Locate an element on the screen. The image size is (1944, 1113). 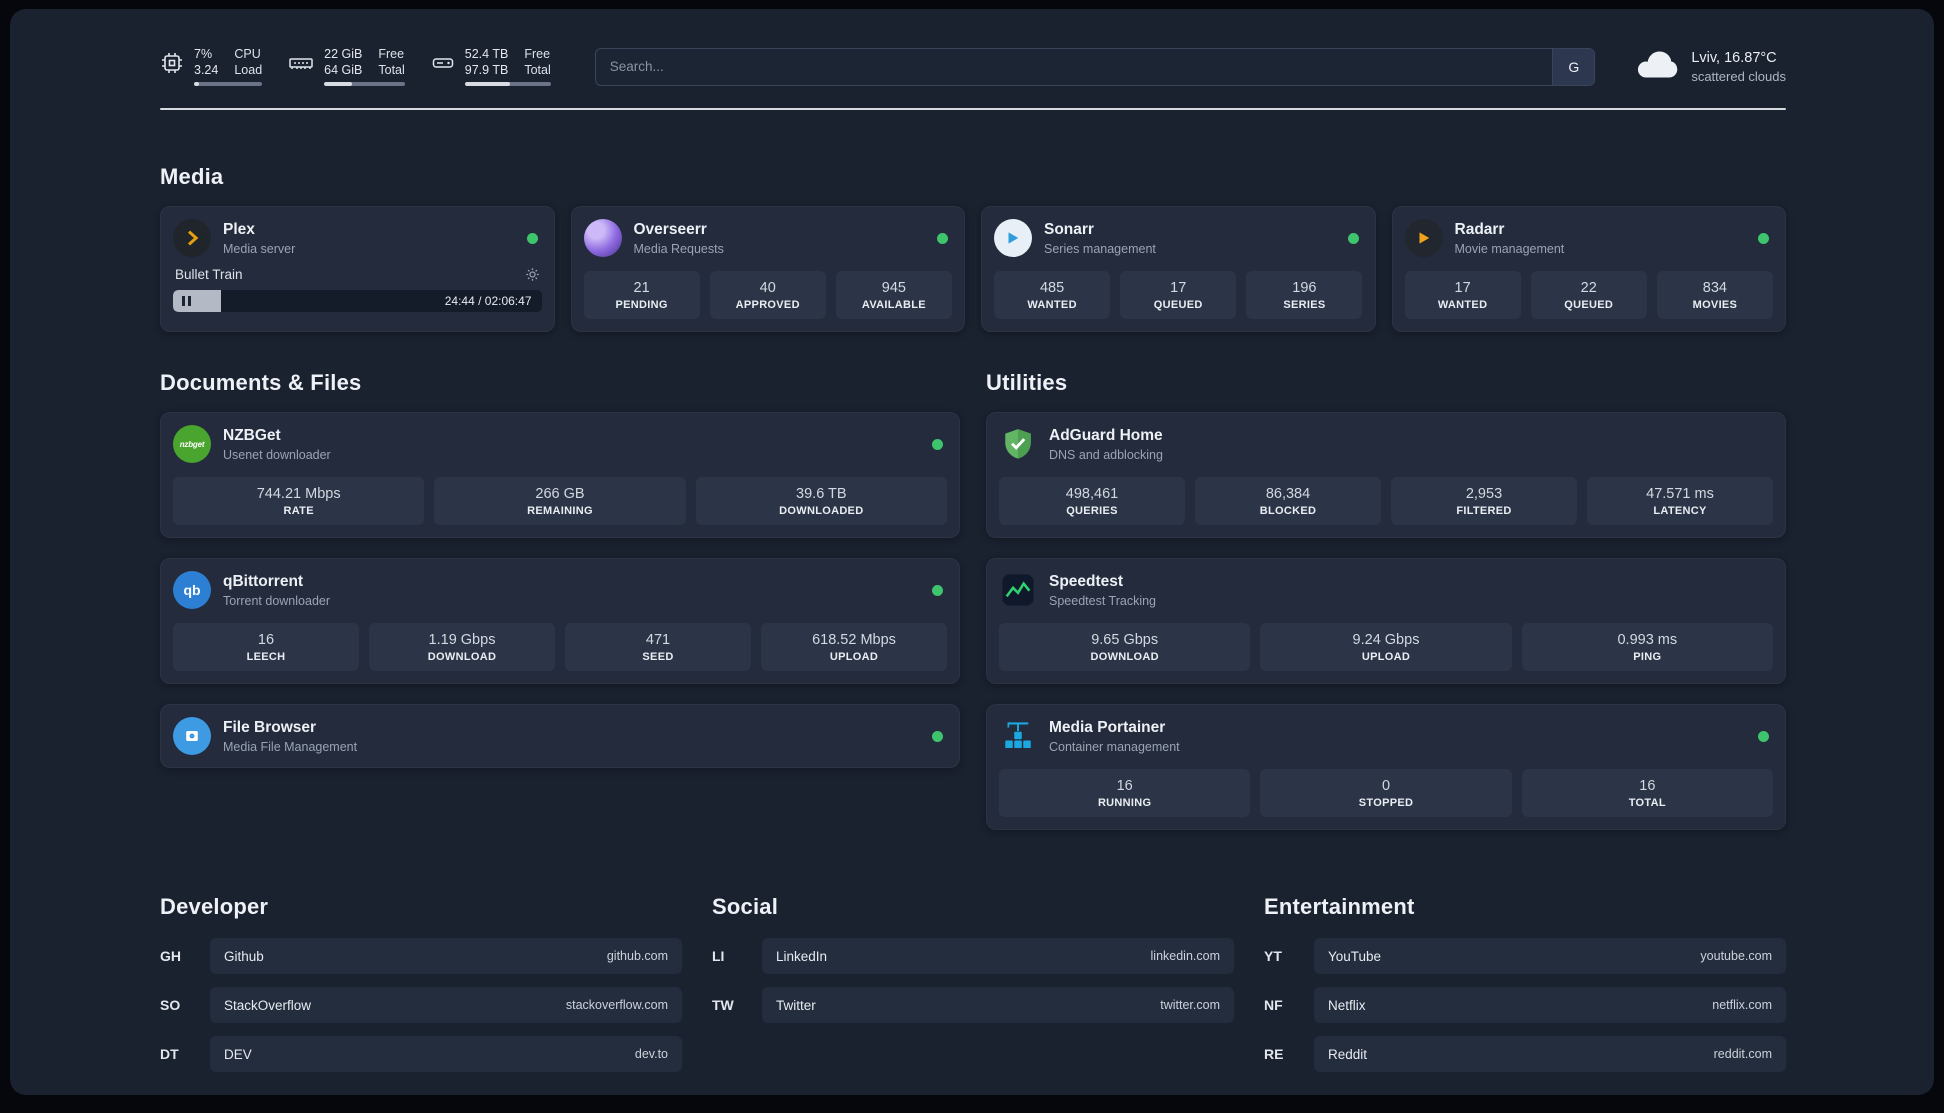
stat-tile: 498,461 QUERIES is located at coordinates (1092, 501).